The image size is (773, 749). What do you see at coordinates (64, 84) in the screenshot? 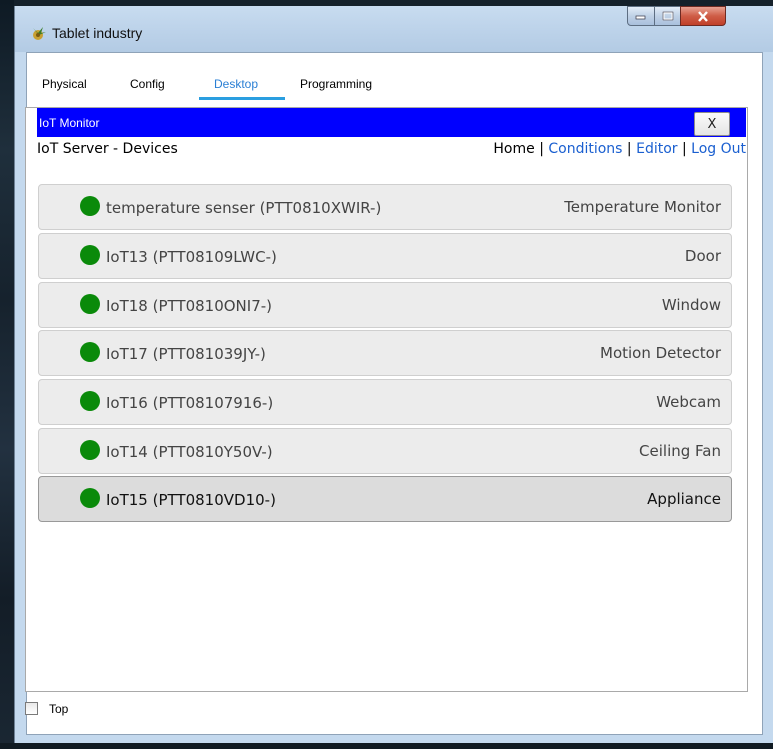
I see `tab-physical: Physical` at bounding box center [64, 84].